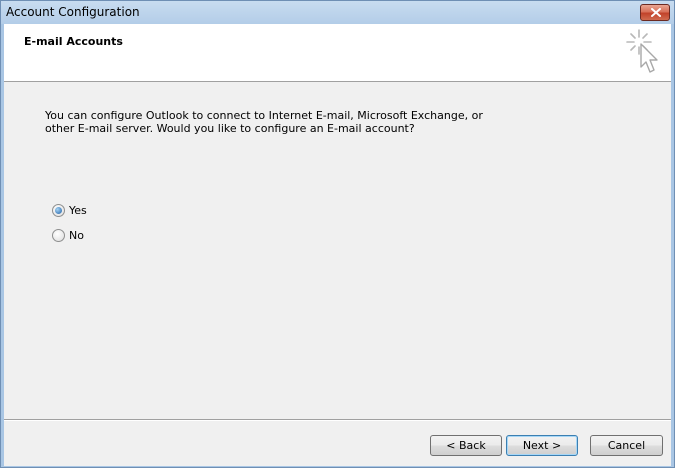 This screenshot has width=675, height=468. I want to click on radio-no-button, so click(58, 235).